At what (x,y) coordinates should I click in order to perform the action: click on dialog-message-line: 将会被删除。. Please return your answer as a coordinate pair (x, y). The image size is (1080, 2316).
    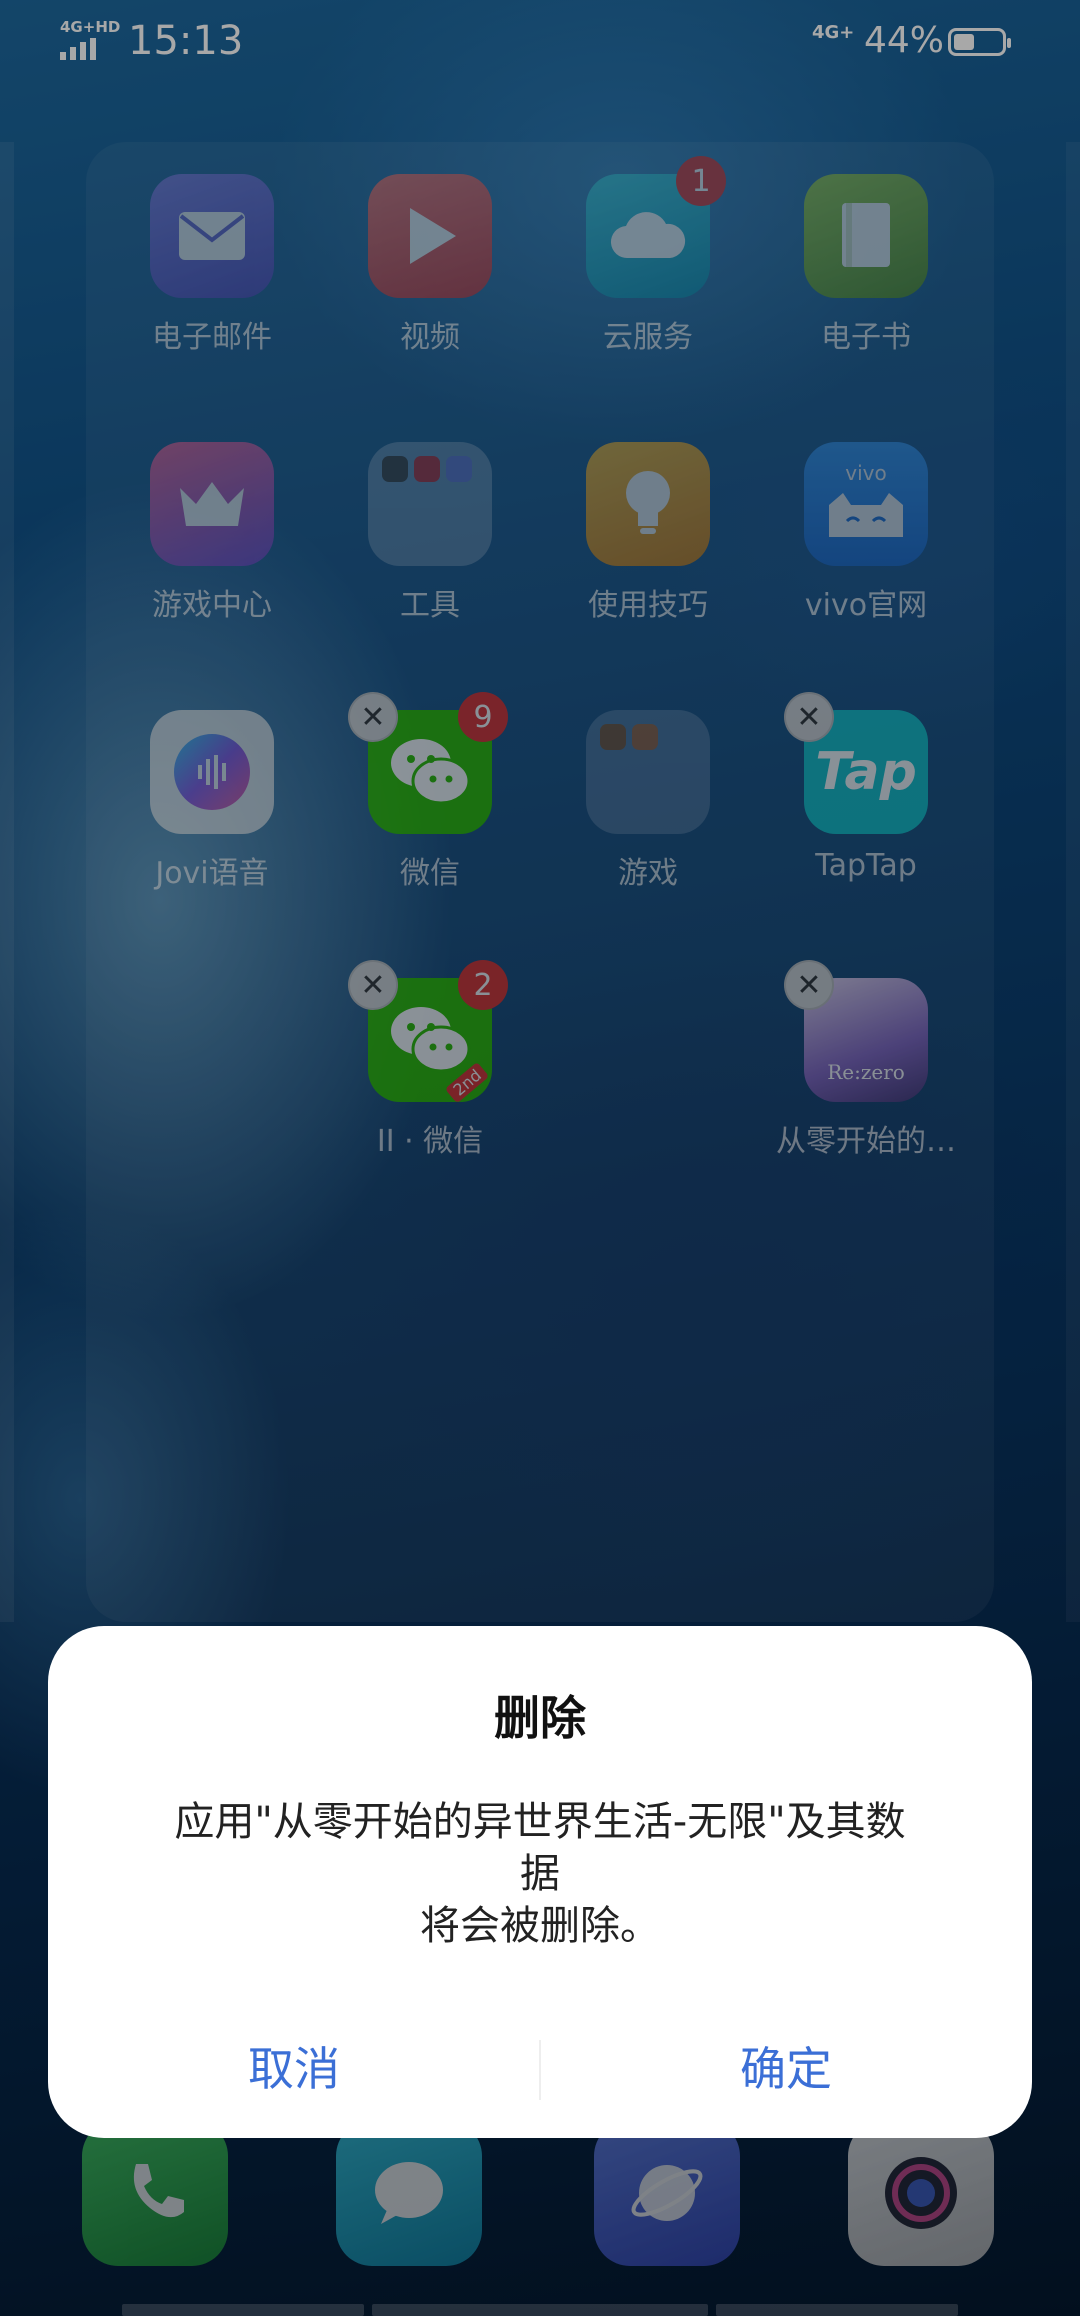
    Looking at the image, I should click on (540, 1926).